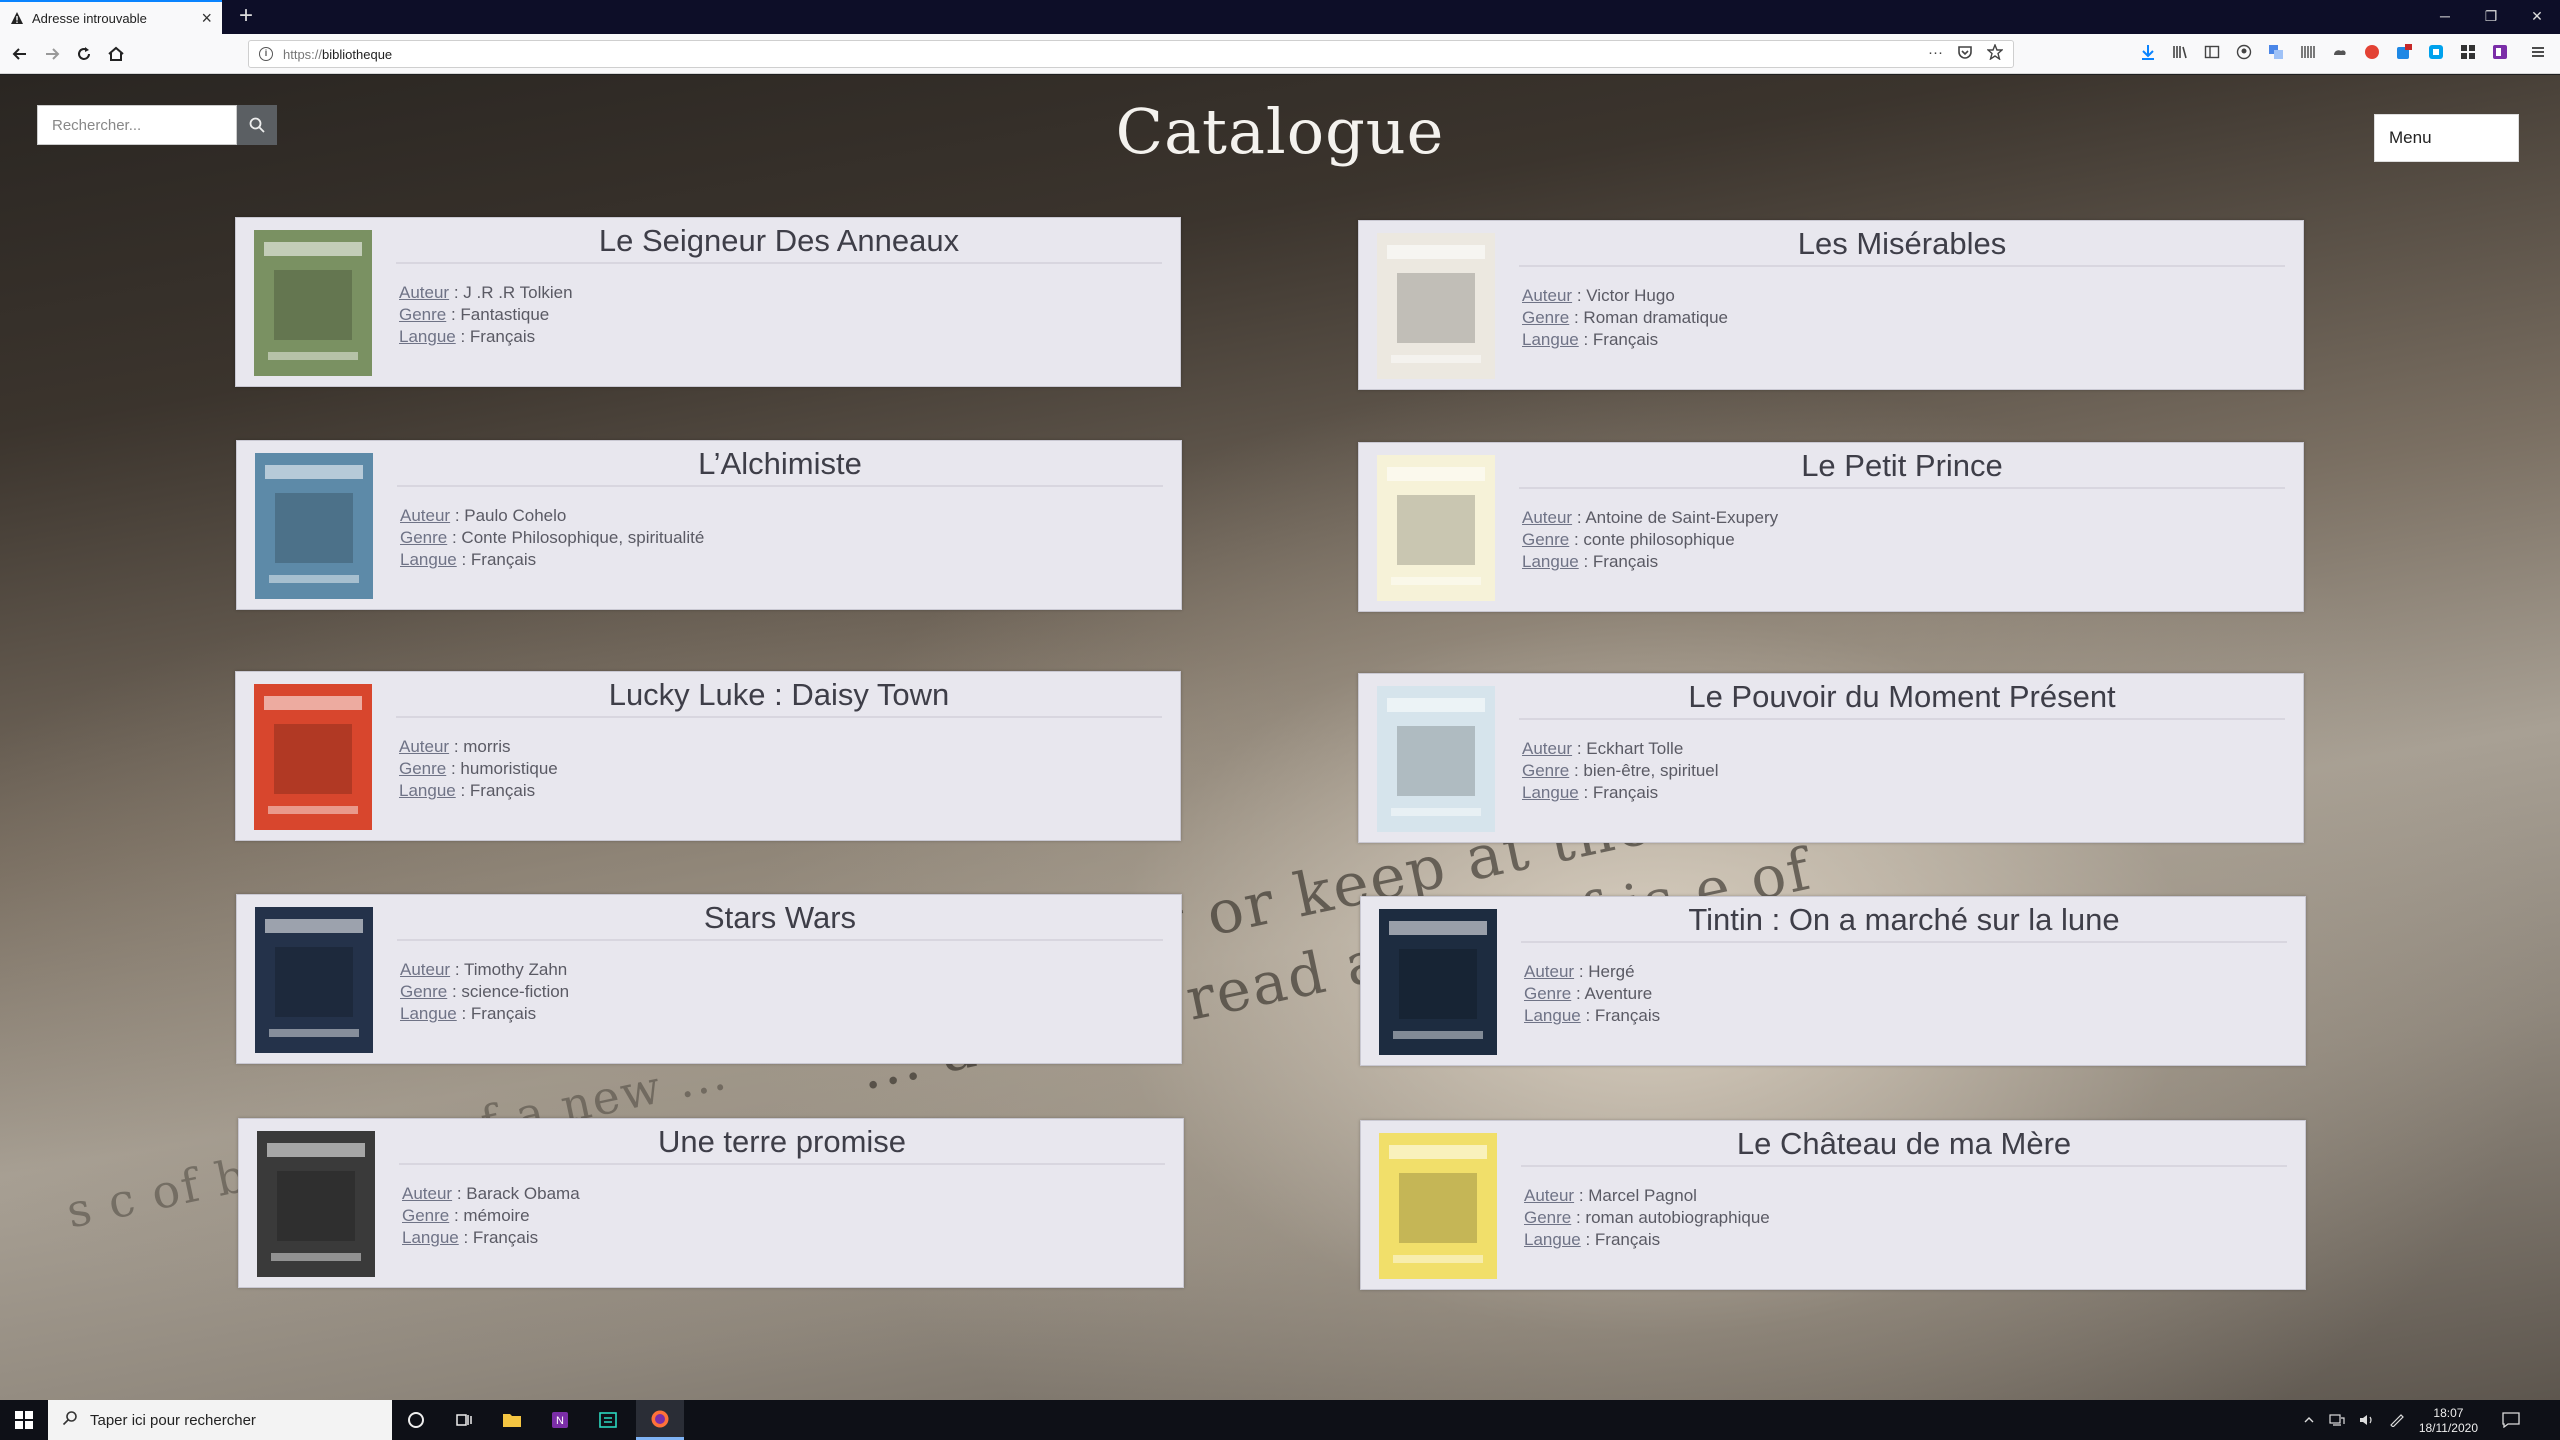 The height and width of the screenshot is (1440, 2560). What do you see at coordinates (2436, 52) in the screenshot?
I see `skype-icon` at bounding box center [2436, 52].